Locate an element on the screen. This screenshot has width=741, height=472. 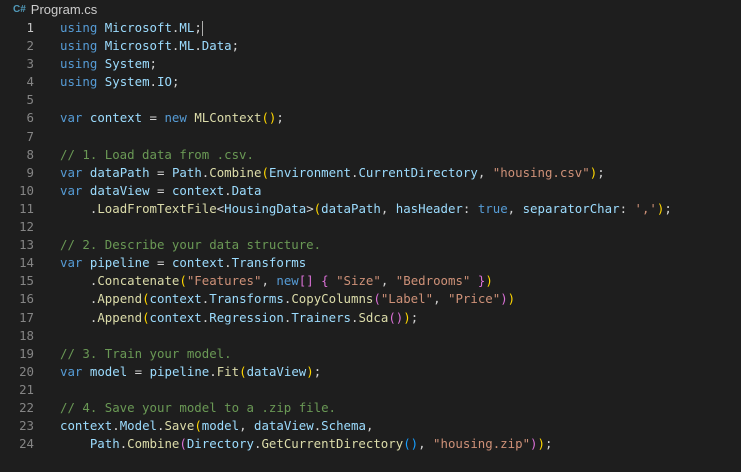
identifier-token: Trainers is located at coordinates (321, 317).